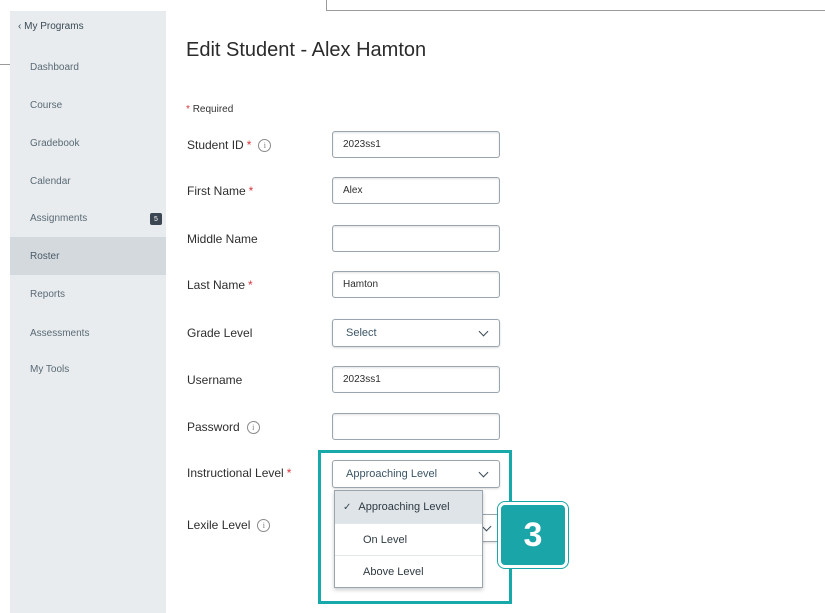 The height and width of the screenshot is (613, 825). What do you see at coordinates (415, 527) in the screenshot?
I see `step-highlight-box` at bounding box center [415, 527].